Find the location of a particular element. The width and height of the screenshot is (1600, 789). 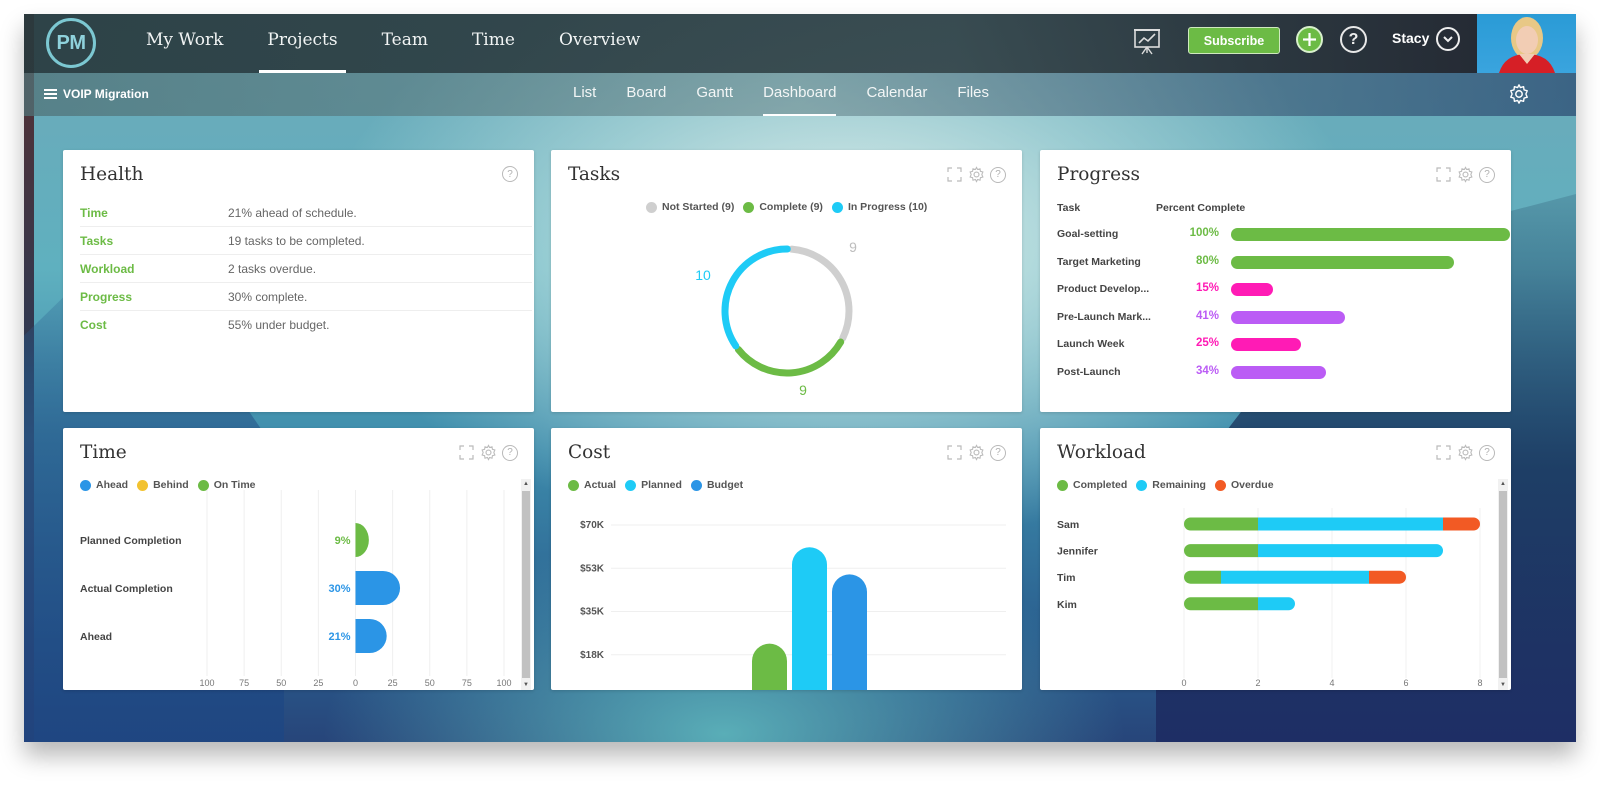

progress-percent-label: 41% is located at coordinates (1207, 315).